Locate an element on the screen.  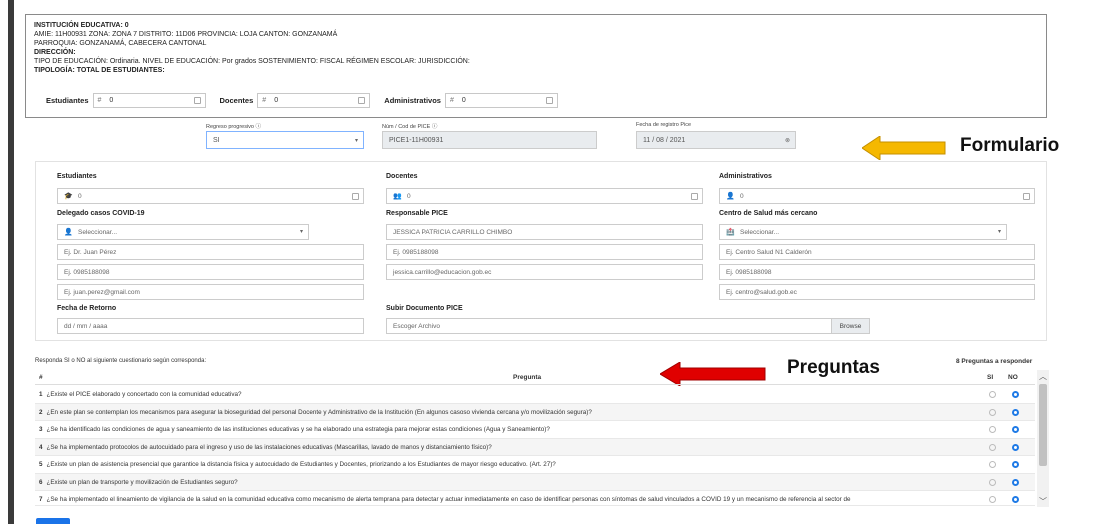
fecha-retorno-label: Fecha de Retorno is located at coordinates (87, 308).